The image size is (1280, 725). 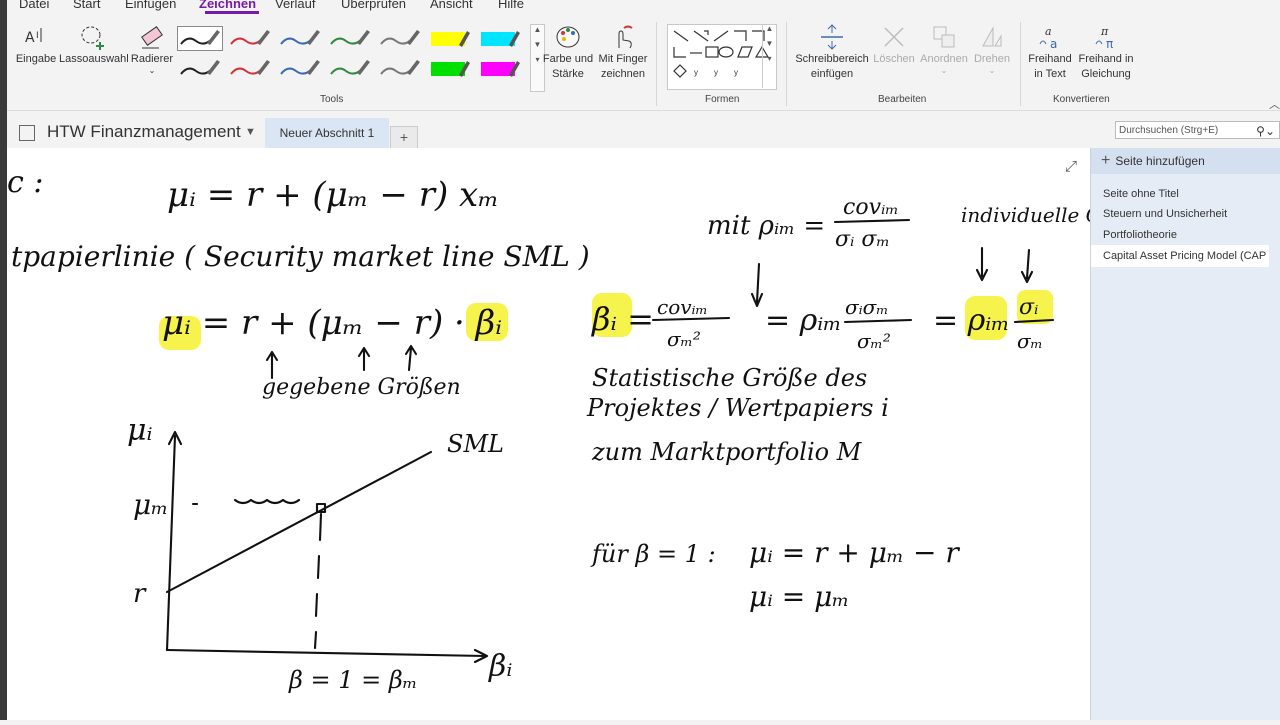 What do you see at coordinates (451, 5) in the screenshot?
I see `menu-ansicht: Ansicht` at bounding box center [451, 5].